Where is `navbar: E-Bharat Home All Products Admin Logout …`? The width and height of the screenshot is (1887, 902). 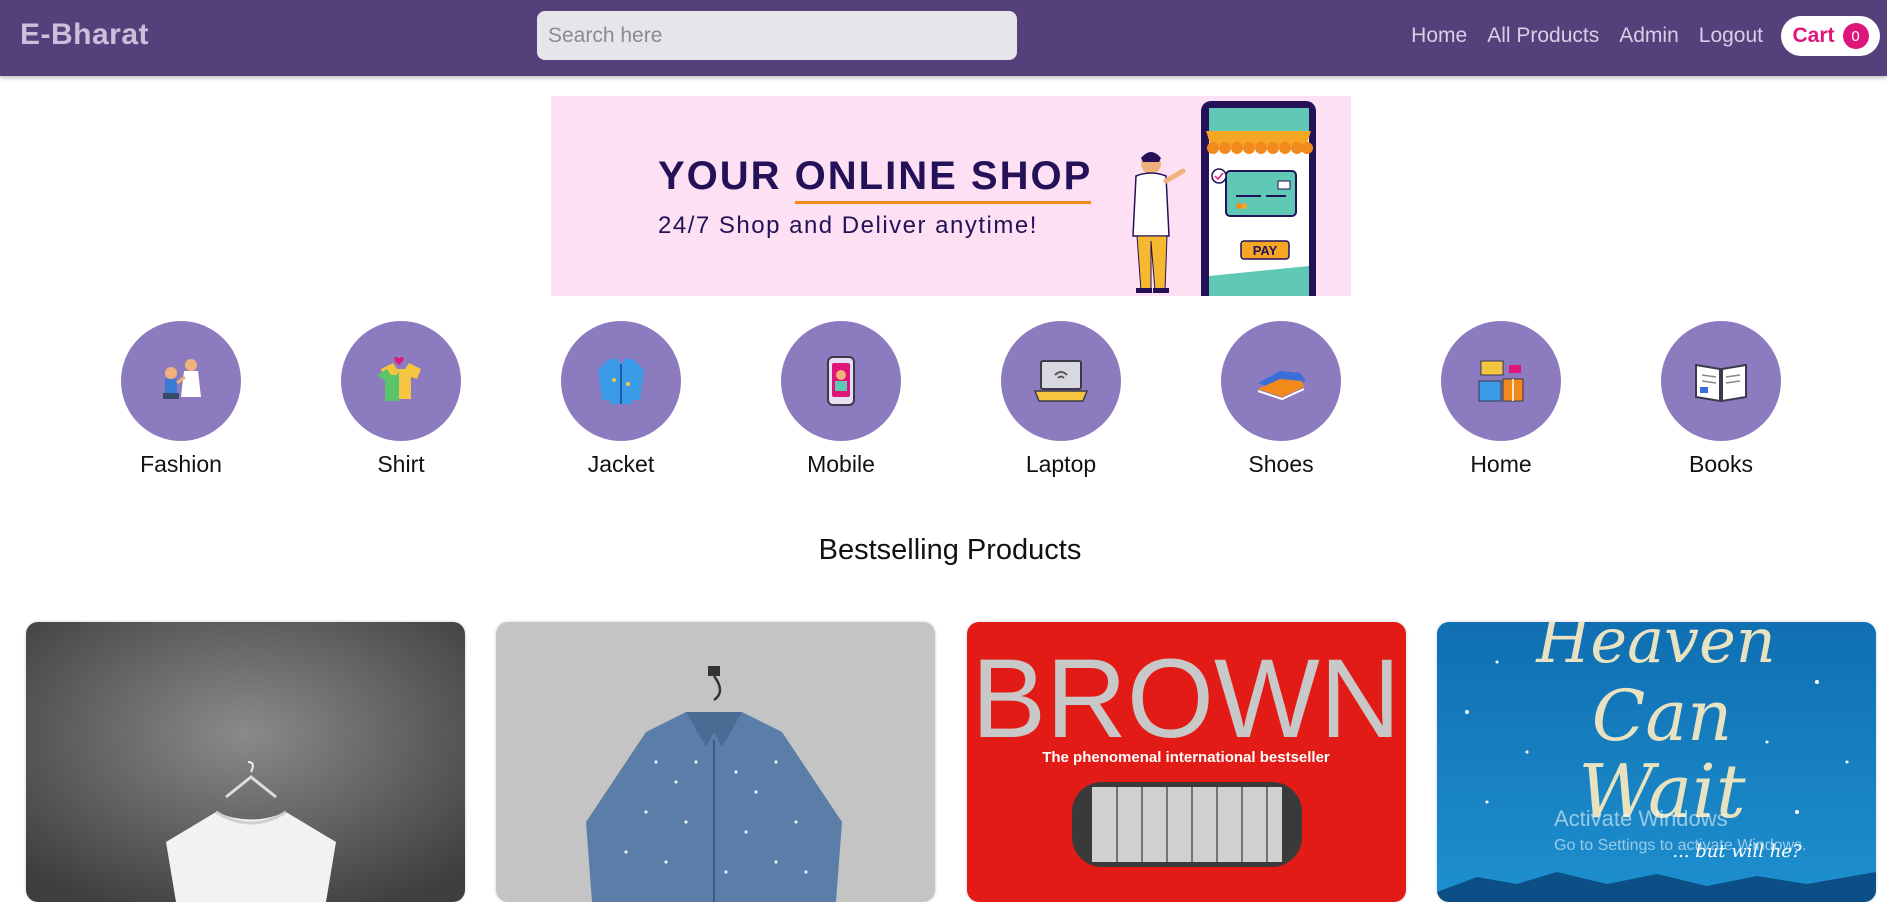 navbar: E-Bharat Home All Products Admin Logout … is located at coordinates (943, 38).